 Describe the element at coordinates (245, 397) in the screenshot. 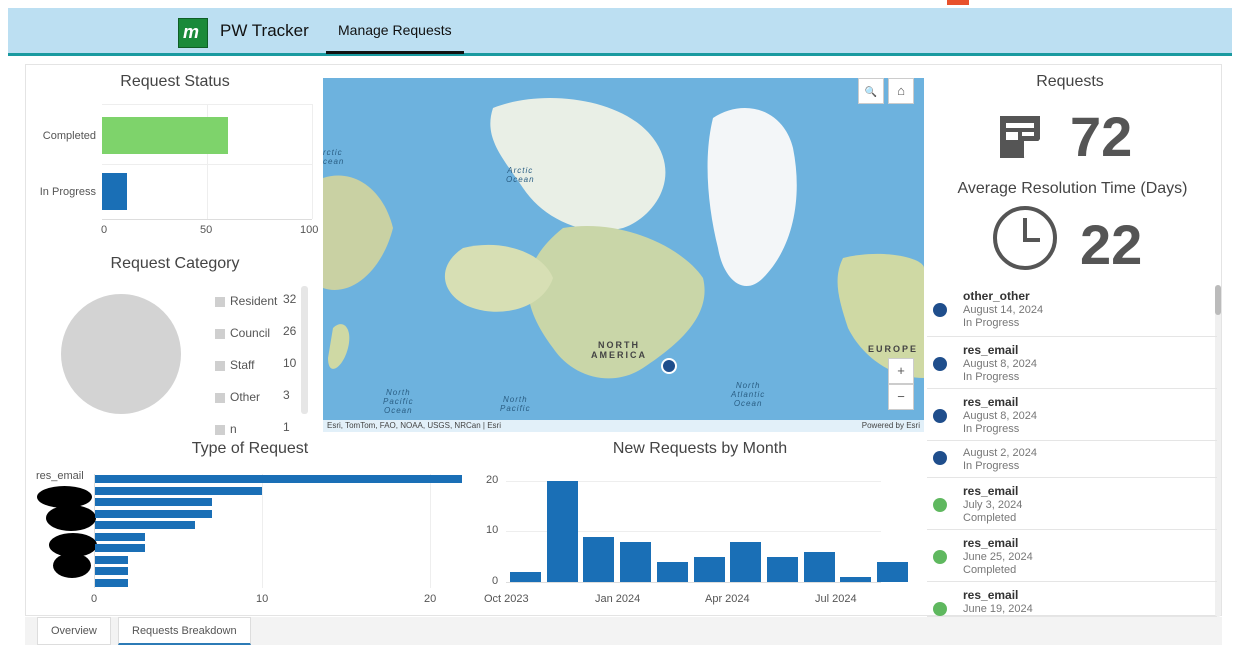

I see `legend-label: Other` at that location.